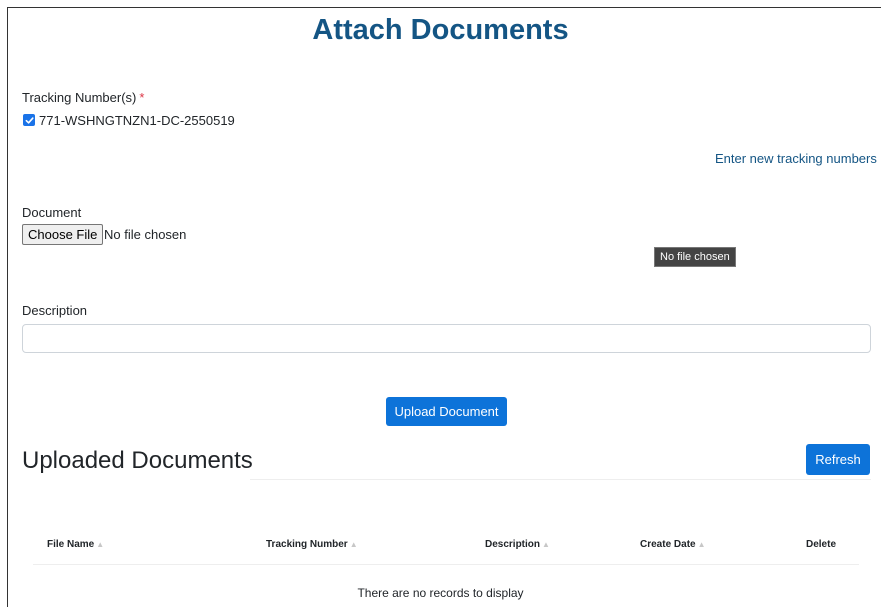 The width and height of the screenshot is (881, 607). What do you see at coordinates (440, 593) in the screenshot?
I see `empty-table-message: There are no records to display` at bounding box center [440, 593].